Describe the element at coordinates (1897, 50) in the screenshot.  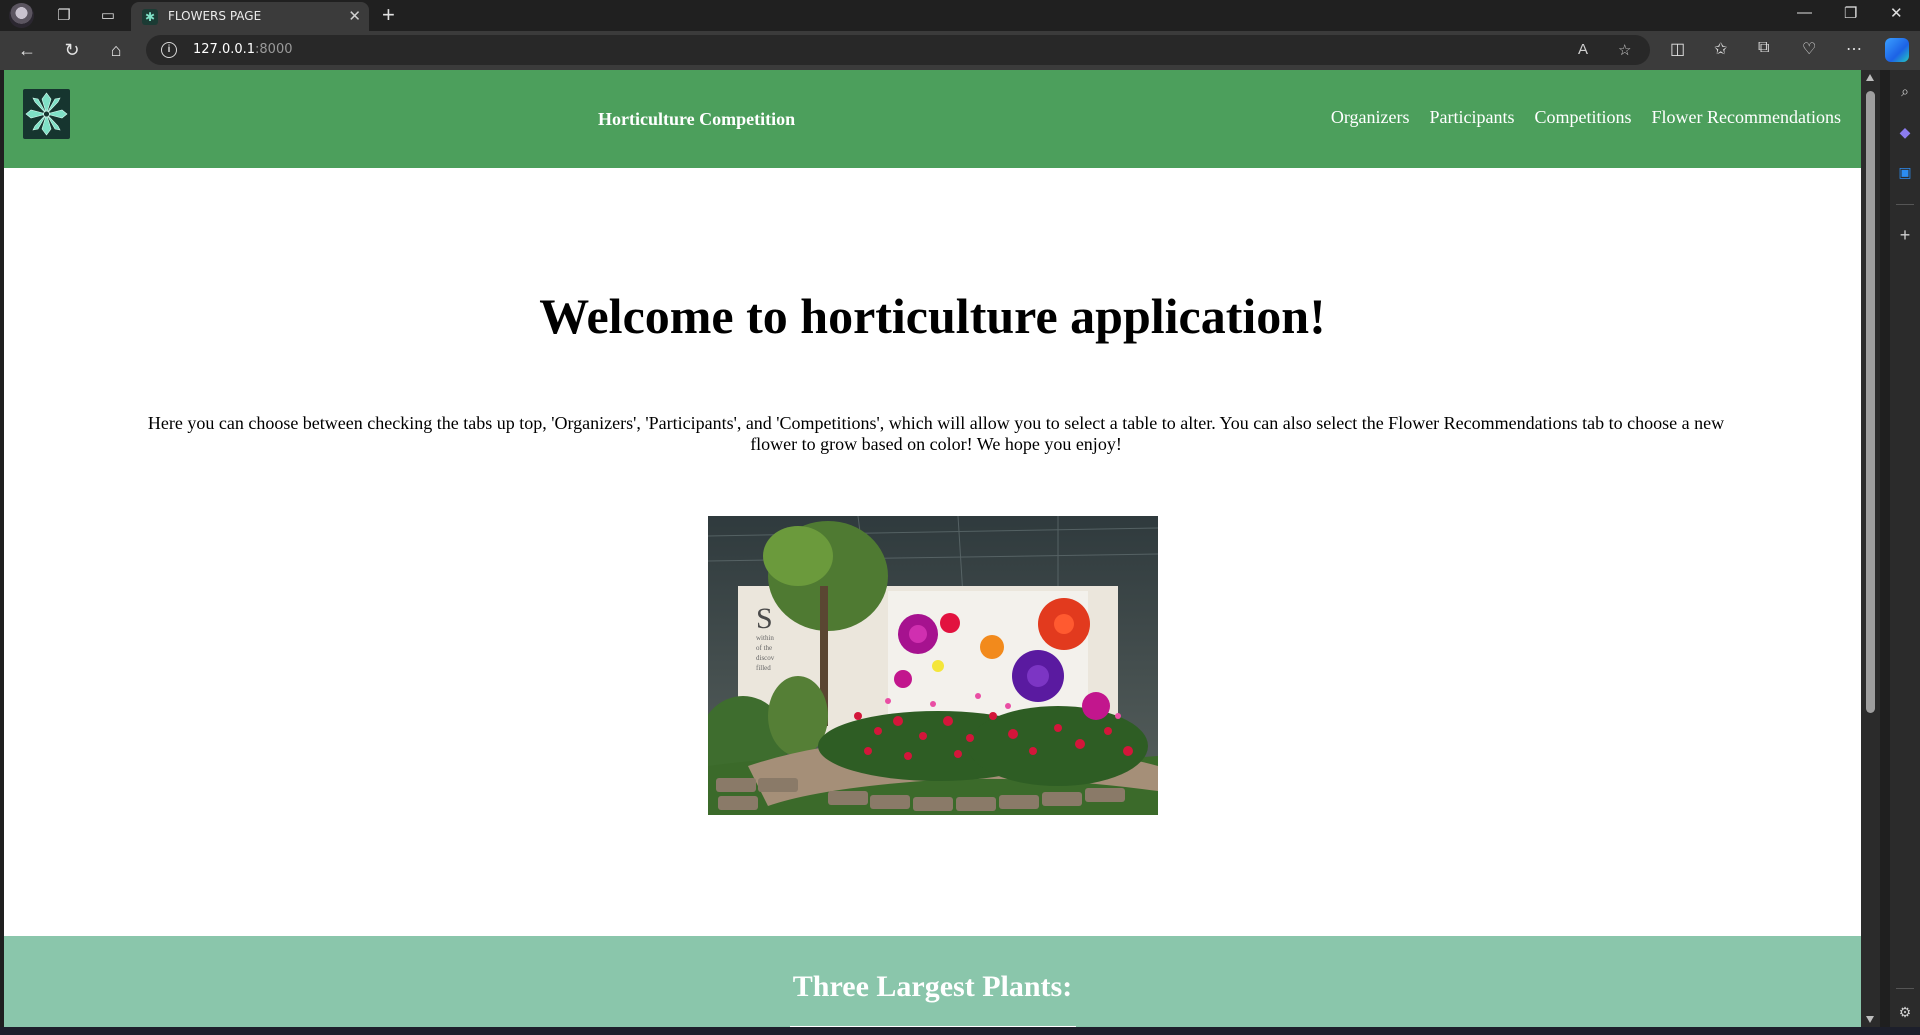
I see `copilot-icon` at that location.